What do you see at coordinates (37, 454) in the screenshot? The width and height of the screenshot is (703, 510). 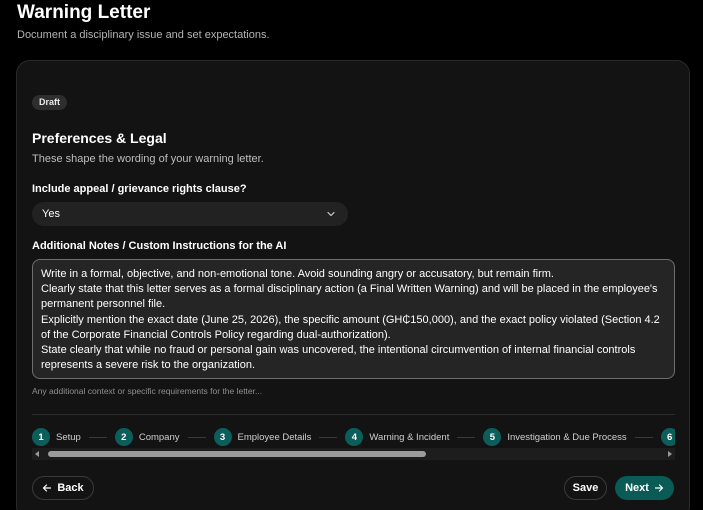 I see `scroll-left-arrow-icon` at bounding box center [37, 454].